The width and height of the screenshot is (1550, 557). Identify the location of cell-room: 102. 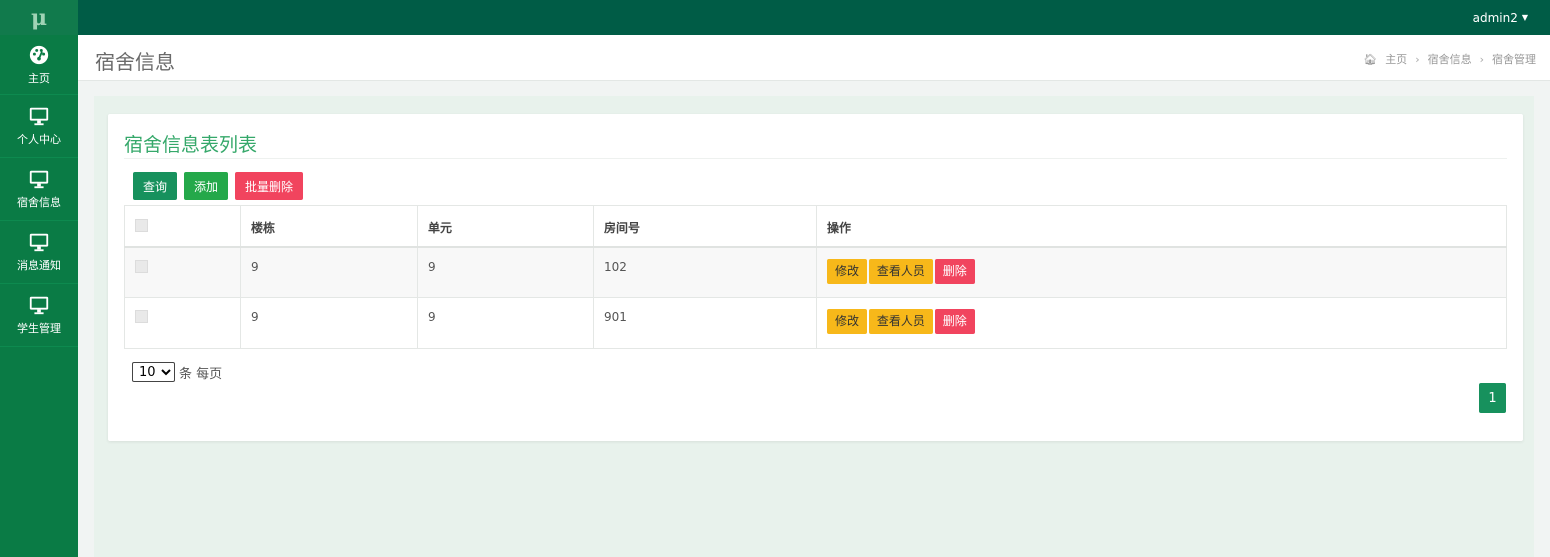
(705, 272).